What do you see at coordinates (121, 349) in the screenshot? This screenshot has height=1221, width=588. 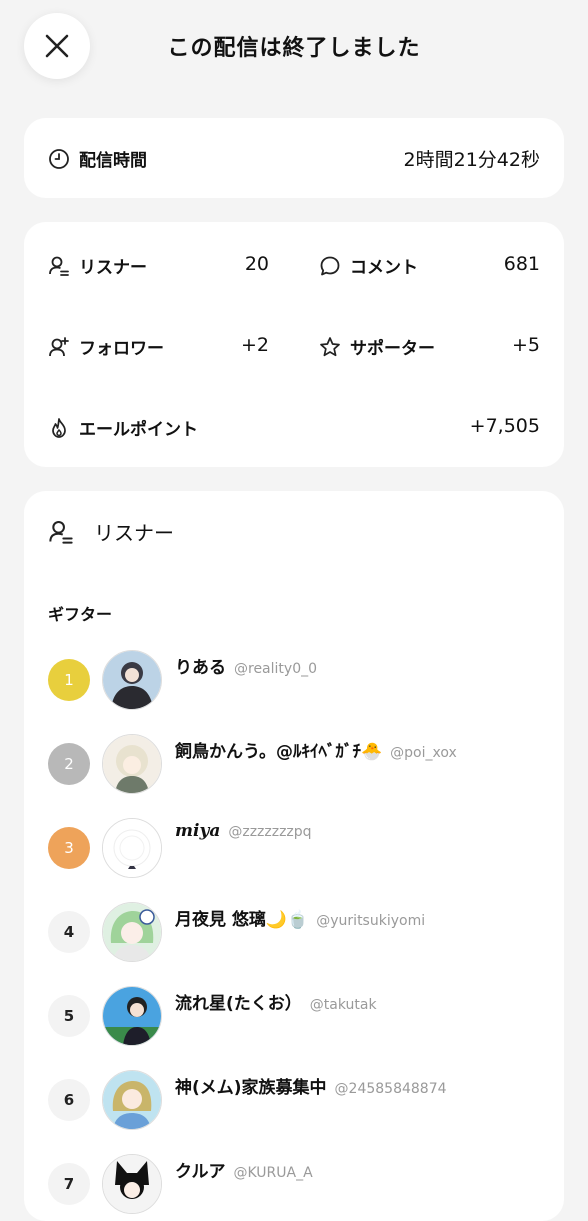 I see `followers-label: フォロワー` at bounding box center [121, 349].